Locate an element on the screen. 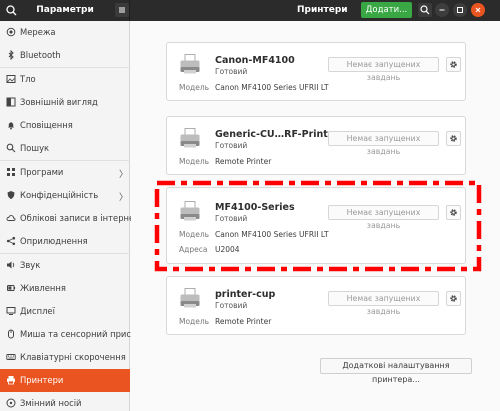  keyboard-icon is located at coordinates (11, 357).